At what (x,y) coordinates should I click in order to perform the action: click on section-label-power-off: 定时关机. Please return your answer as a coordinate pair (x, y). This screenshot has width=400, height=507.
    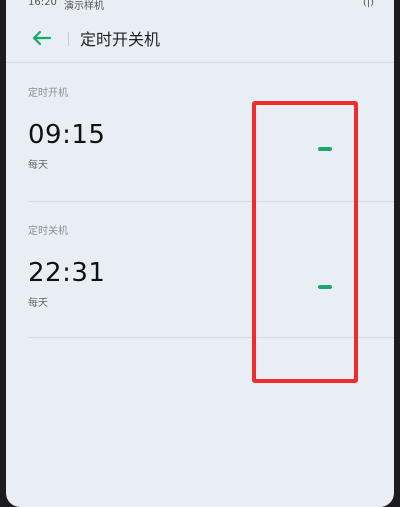
    Looking at the image, I should click on (48, 231).